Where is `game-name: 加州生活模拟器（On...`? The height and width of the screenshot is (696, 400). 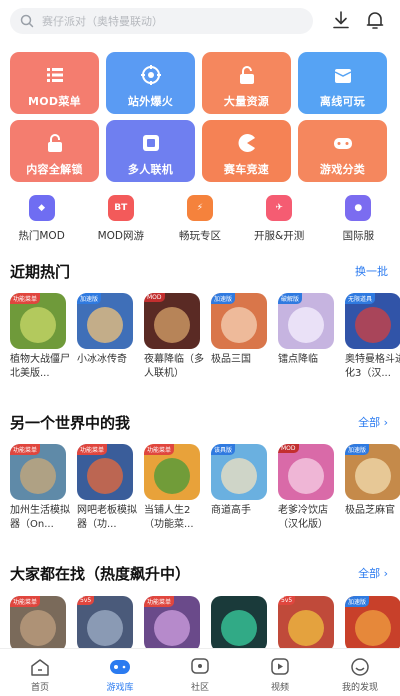
game-name: 加州生活模拟器（On... is located at coordinates (40, 517).